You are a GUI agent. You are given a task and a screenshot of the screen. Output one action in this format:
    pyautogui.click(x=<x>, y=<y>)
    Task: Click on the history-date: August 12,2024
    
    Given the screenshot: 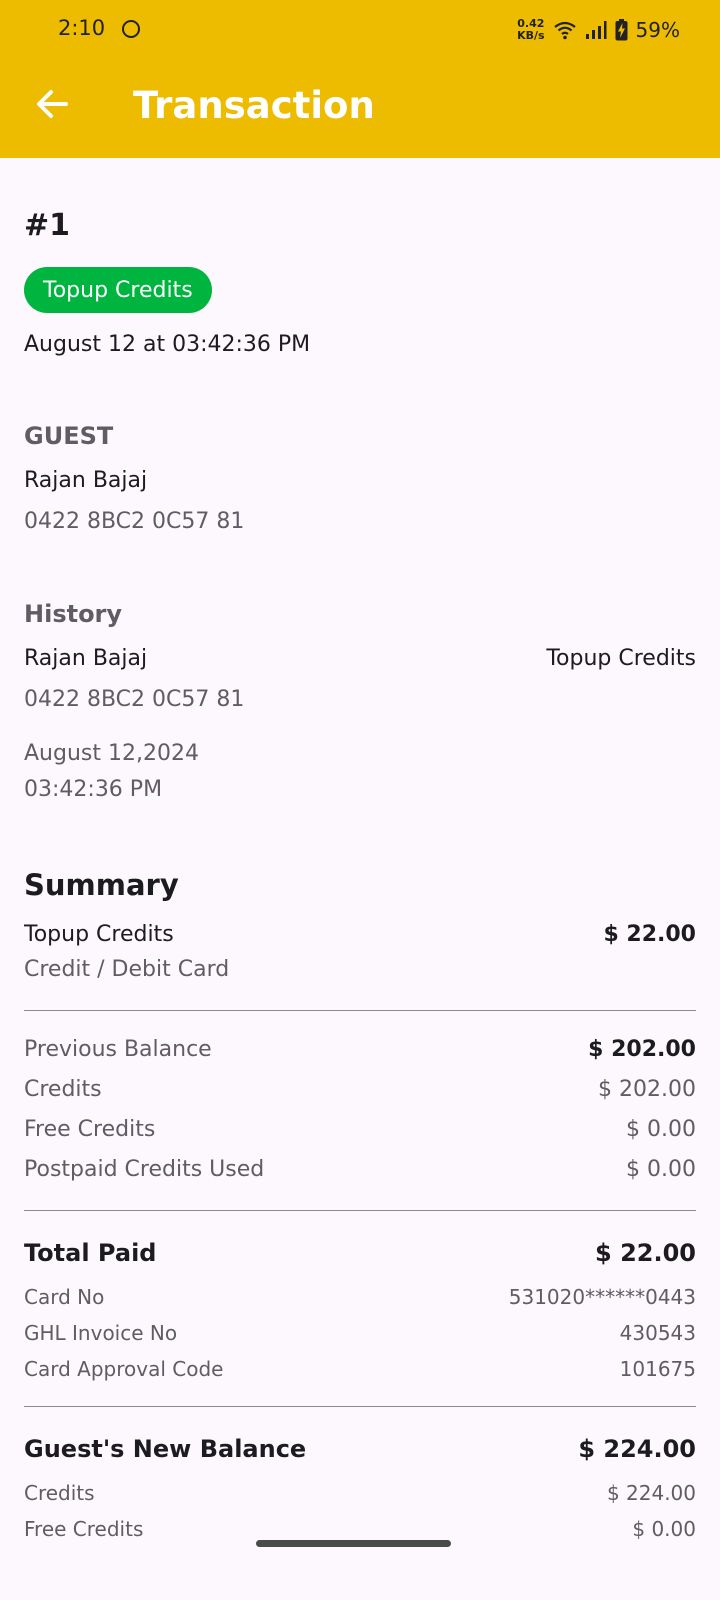 What is the action you would take?
    pyautogui.click(x=111, y=753)
    